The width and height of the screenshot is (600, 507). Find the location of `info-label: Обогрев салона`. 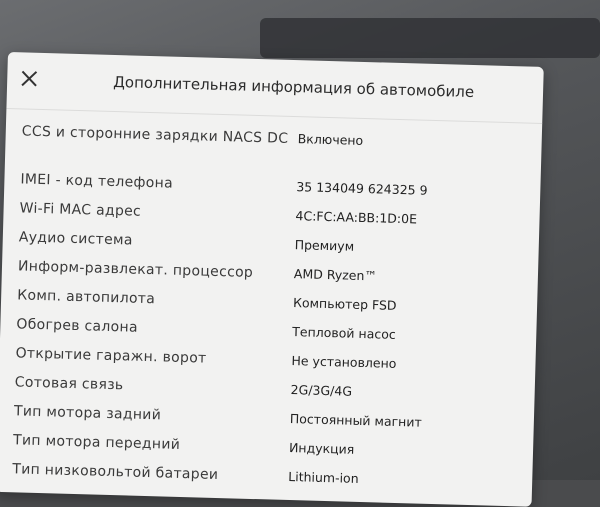

info-label: Обогрев салона is located at coordinates (77, 326).